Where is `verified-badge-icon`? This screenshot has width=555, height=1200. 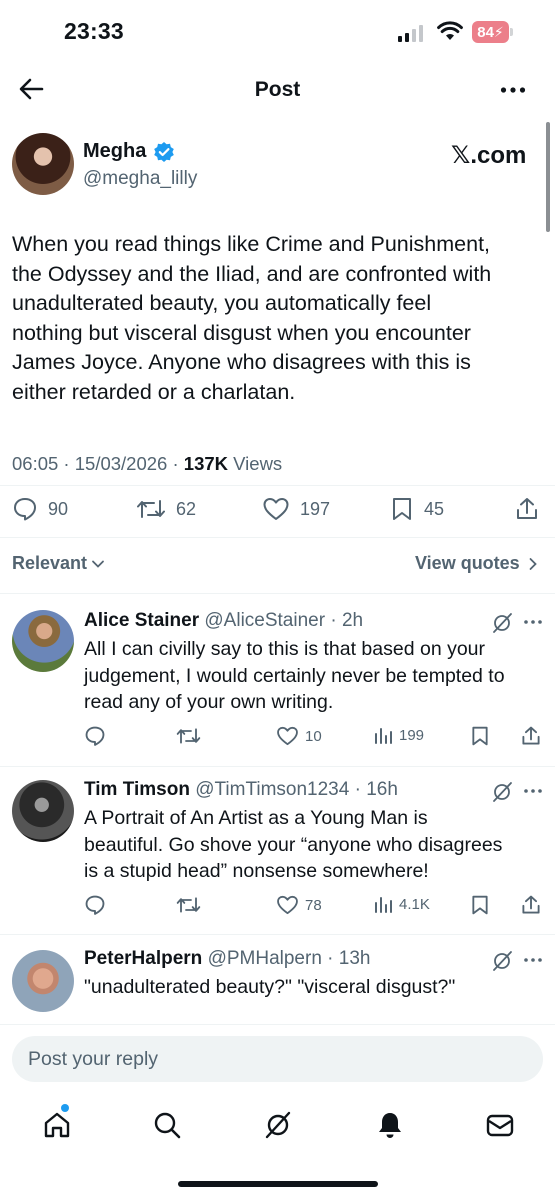 verified-badge-icon is located at coordinates (164, 152).